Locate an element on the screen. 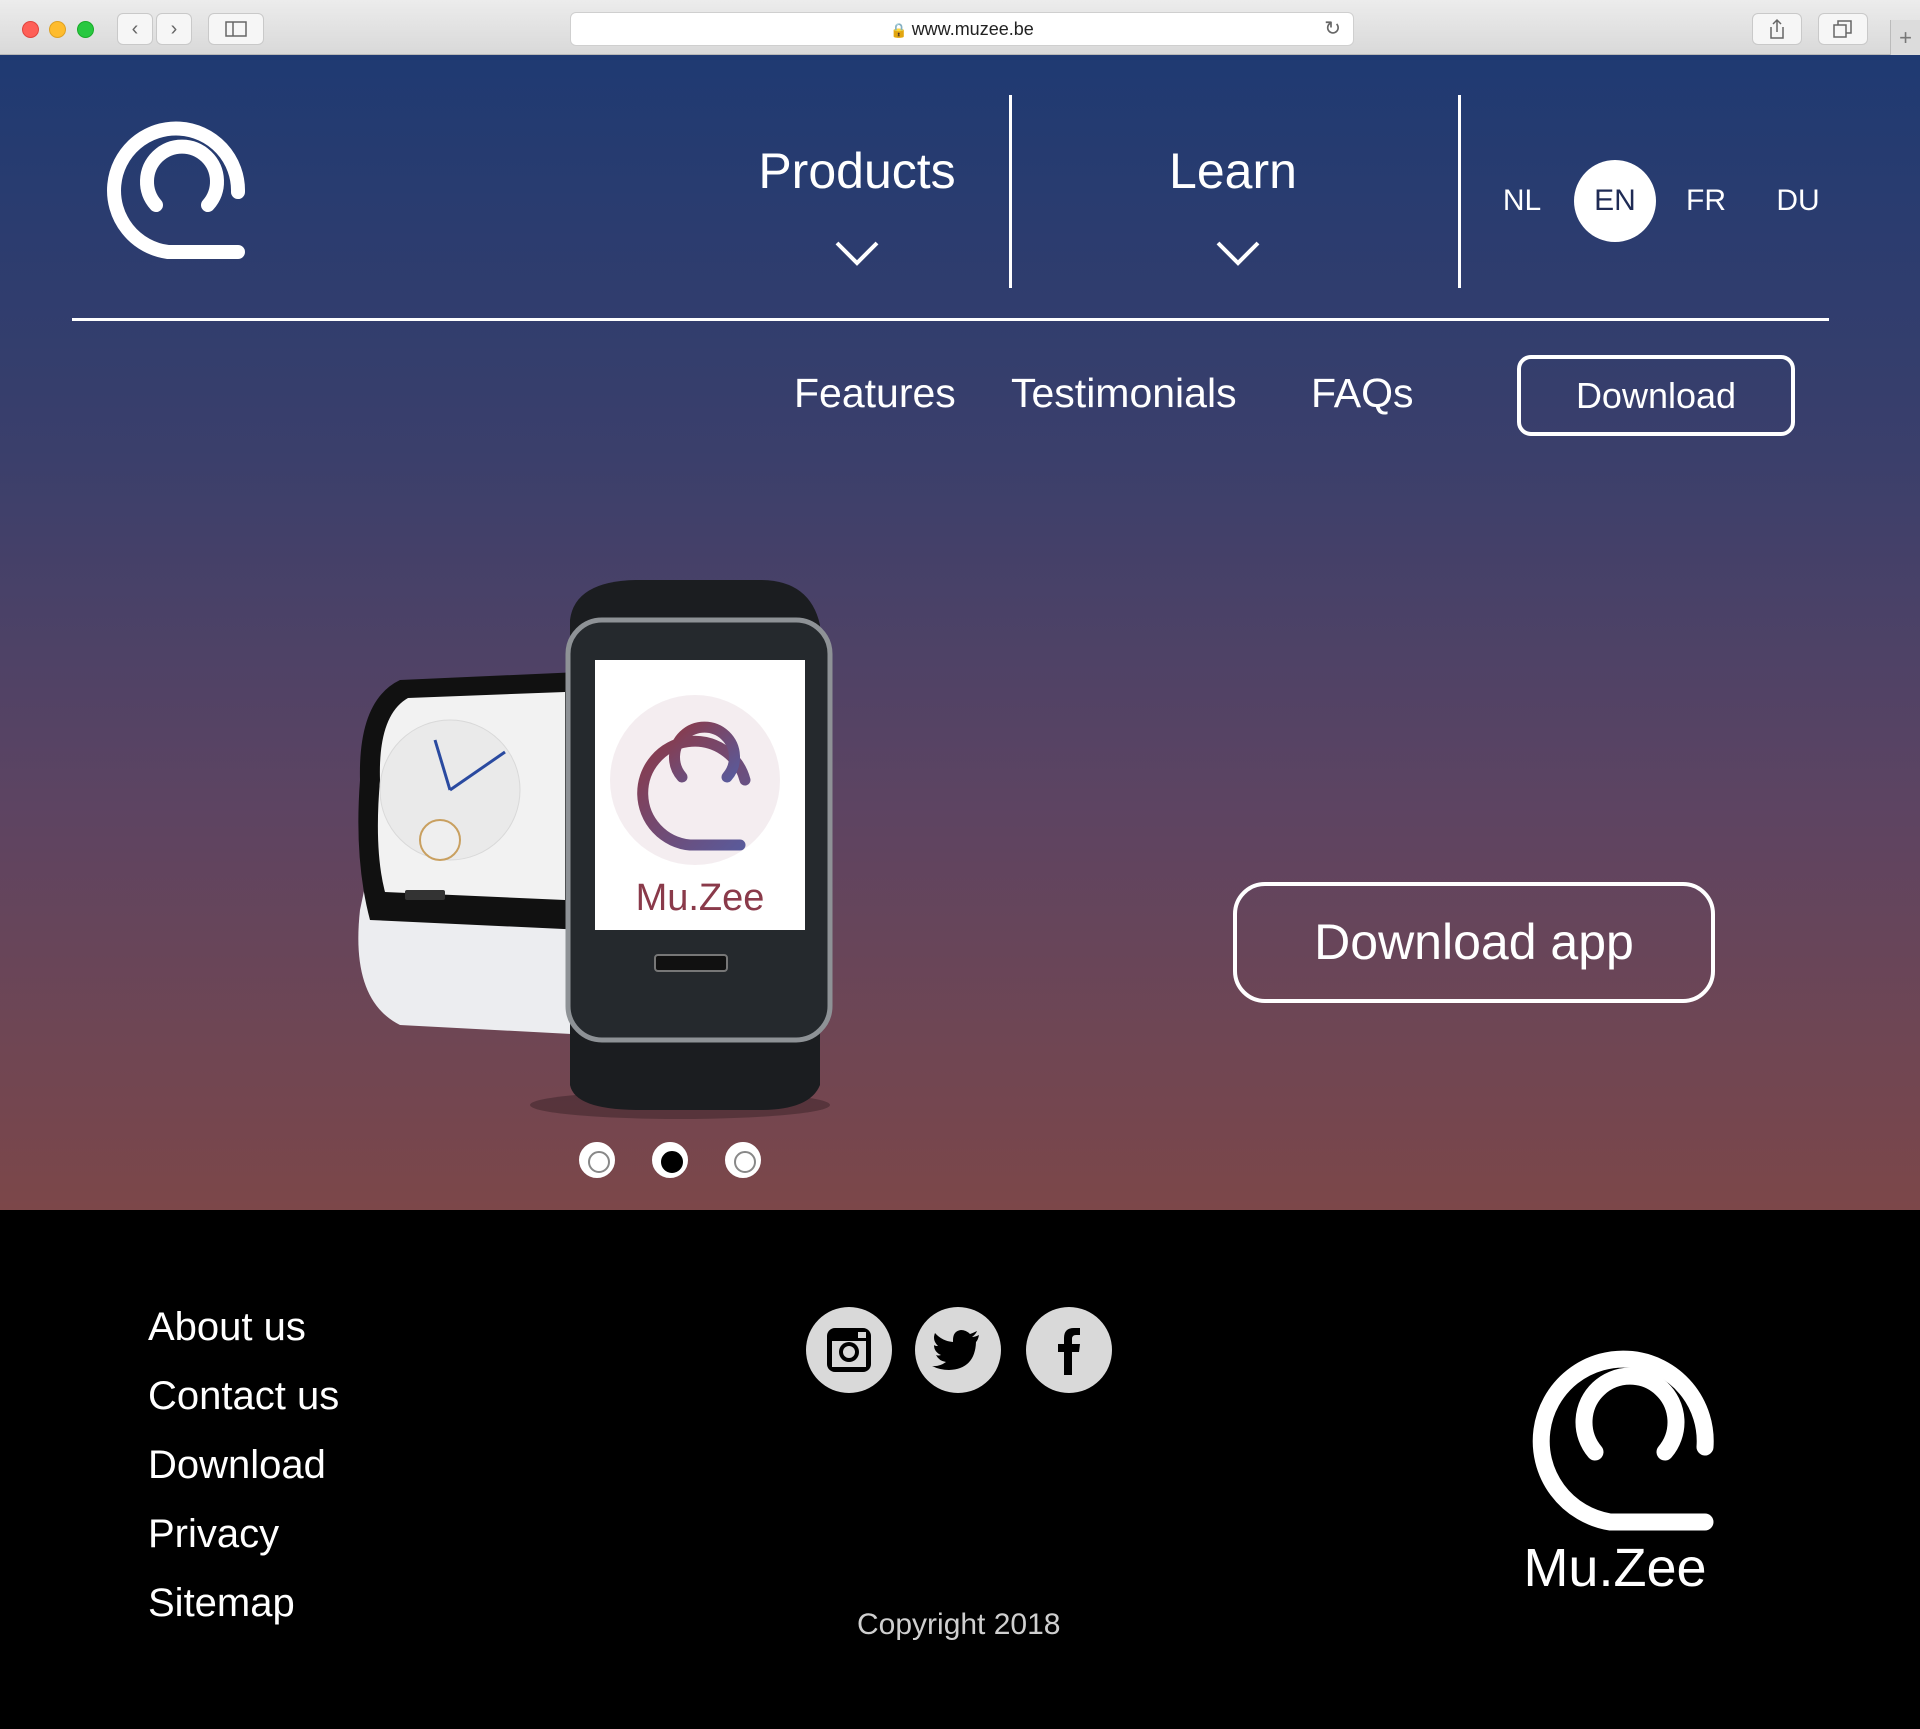 This screenshot has height=1729, width=1920. download-button: Download is located at coordinates (1656, 395).